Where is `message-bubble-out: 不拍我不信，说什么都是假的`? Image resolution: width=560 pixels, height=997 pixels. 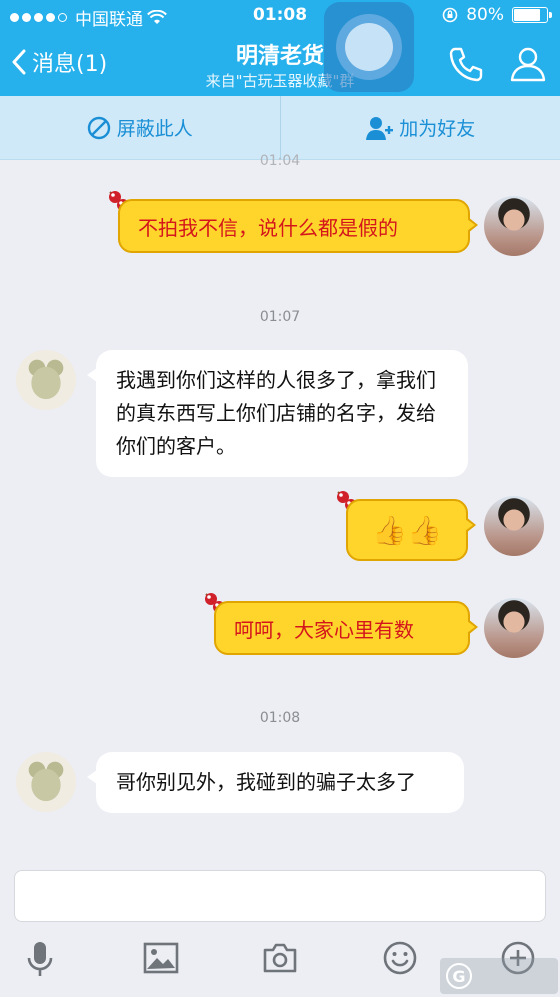 message-bubble-out: 不拍我不信，说什么都是假的 is located at coordinates (298, 226).